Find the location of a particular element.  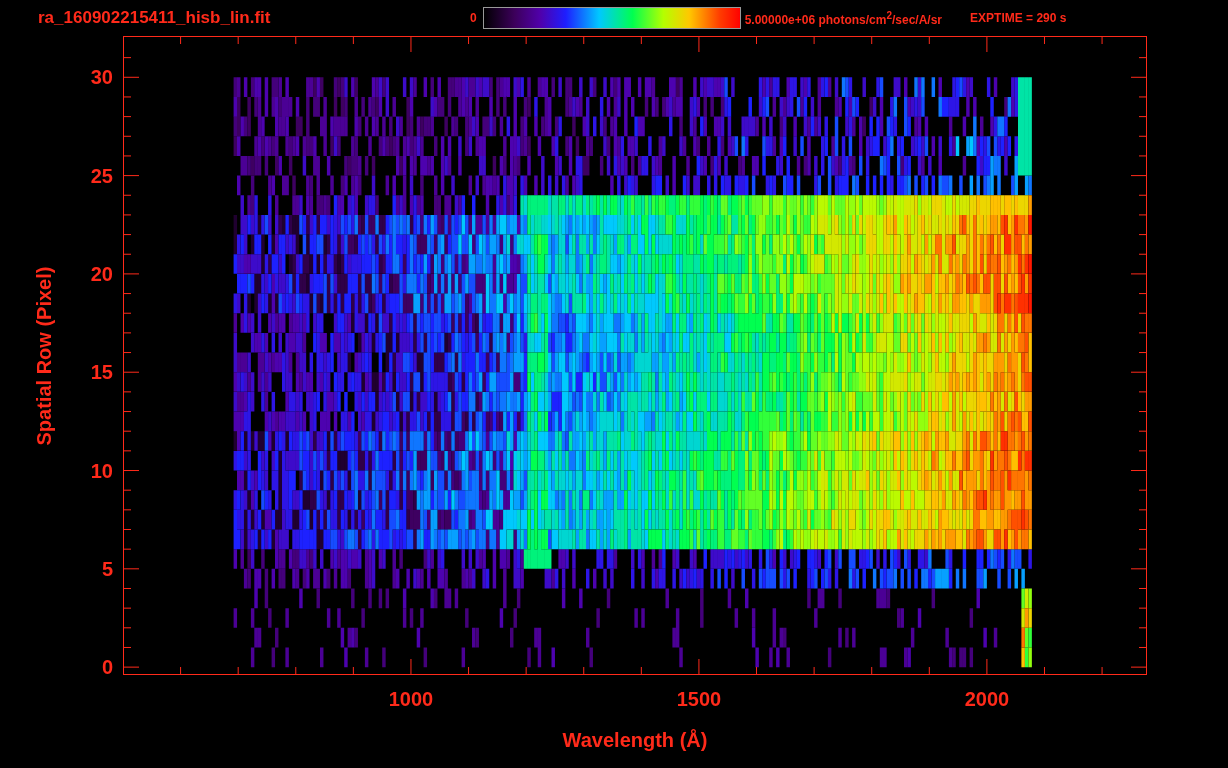

y-tick-label: 30 is located at coordinates (101, 77).